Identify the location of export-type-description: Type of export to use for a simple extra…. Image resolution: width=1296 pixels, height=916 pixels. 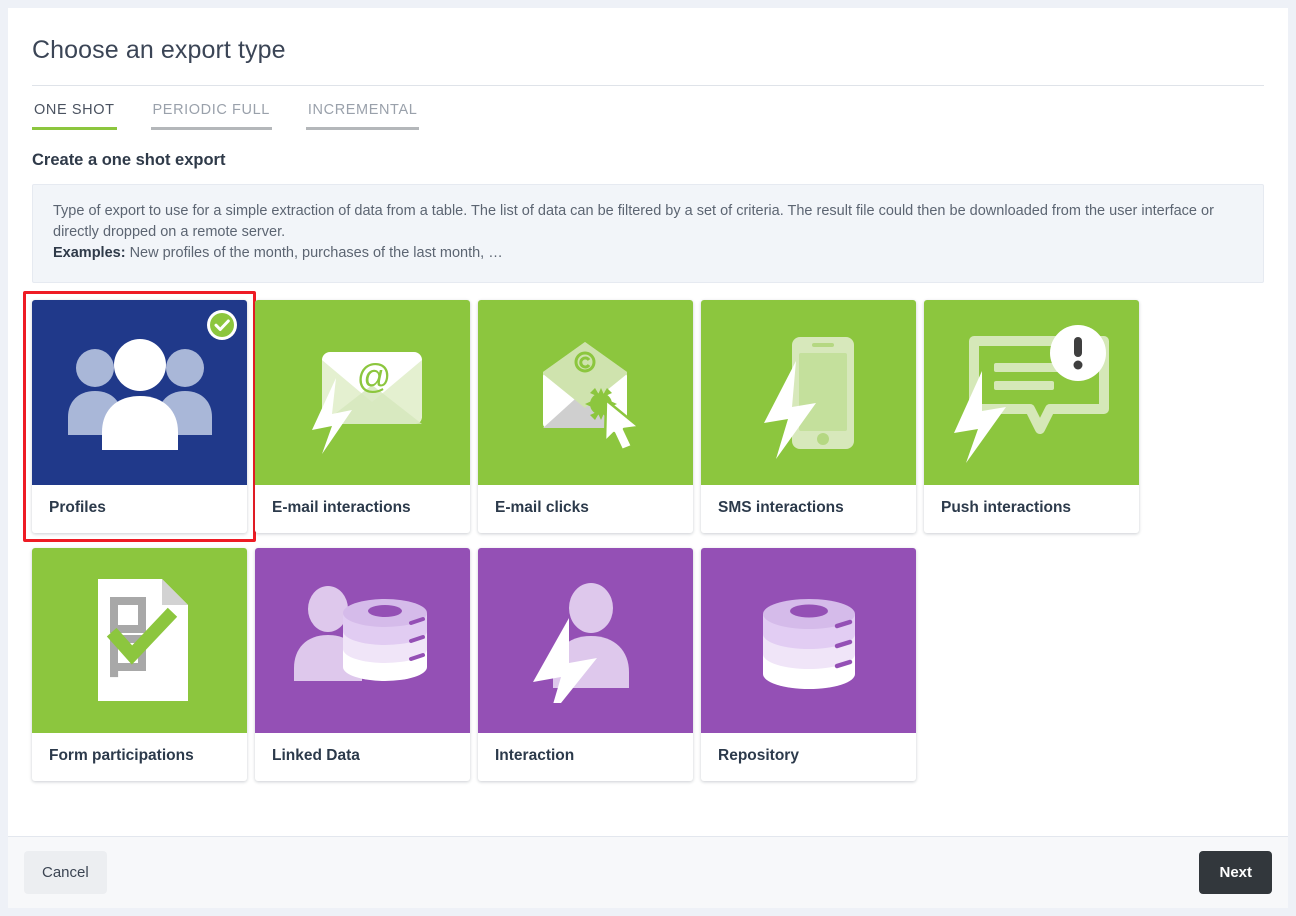
(648, 234).